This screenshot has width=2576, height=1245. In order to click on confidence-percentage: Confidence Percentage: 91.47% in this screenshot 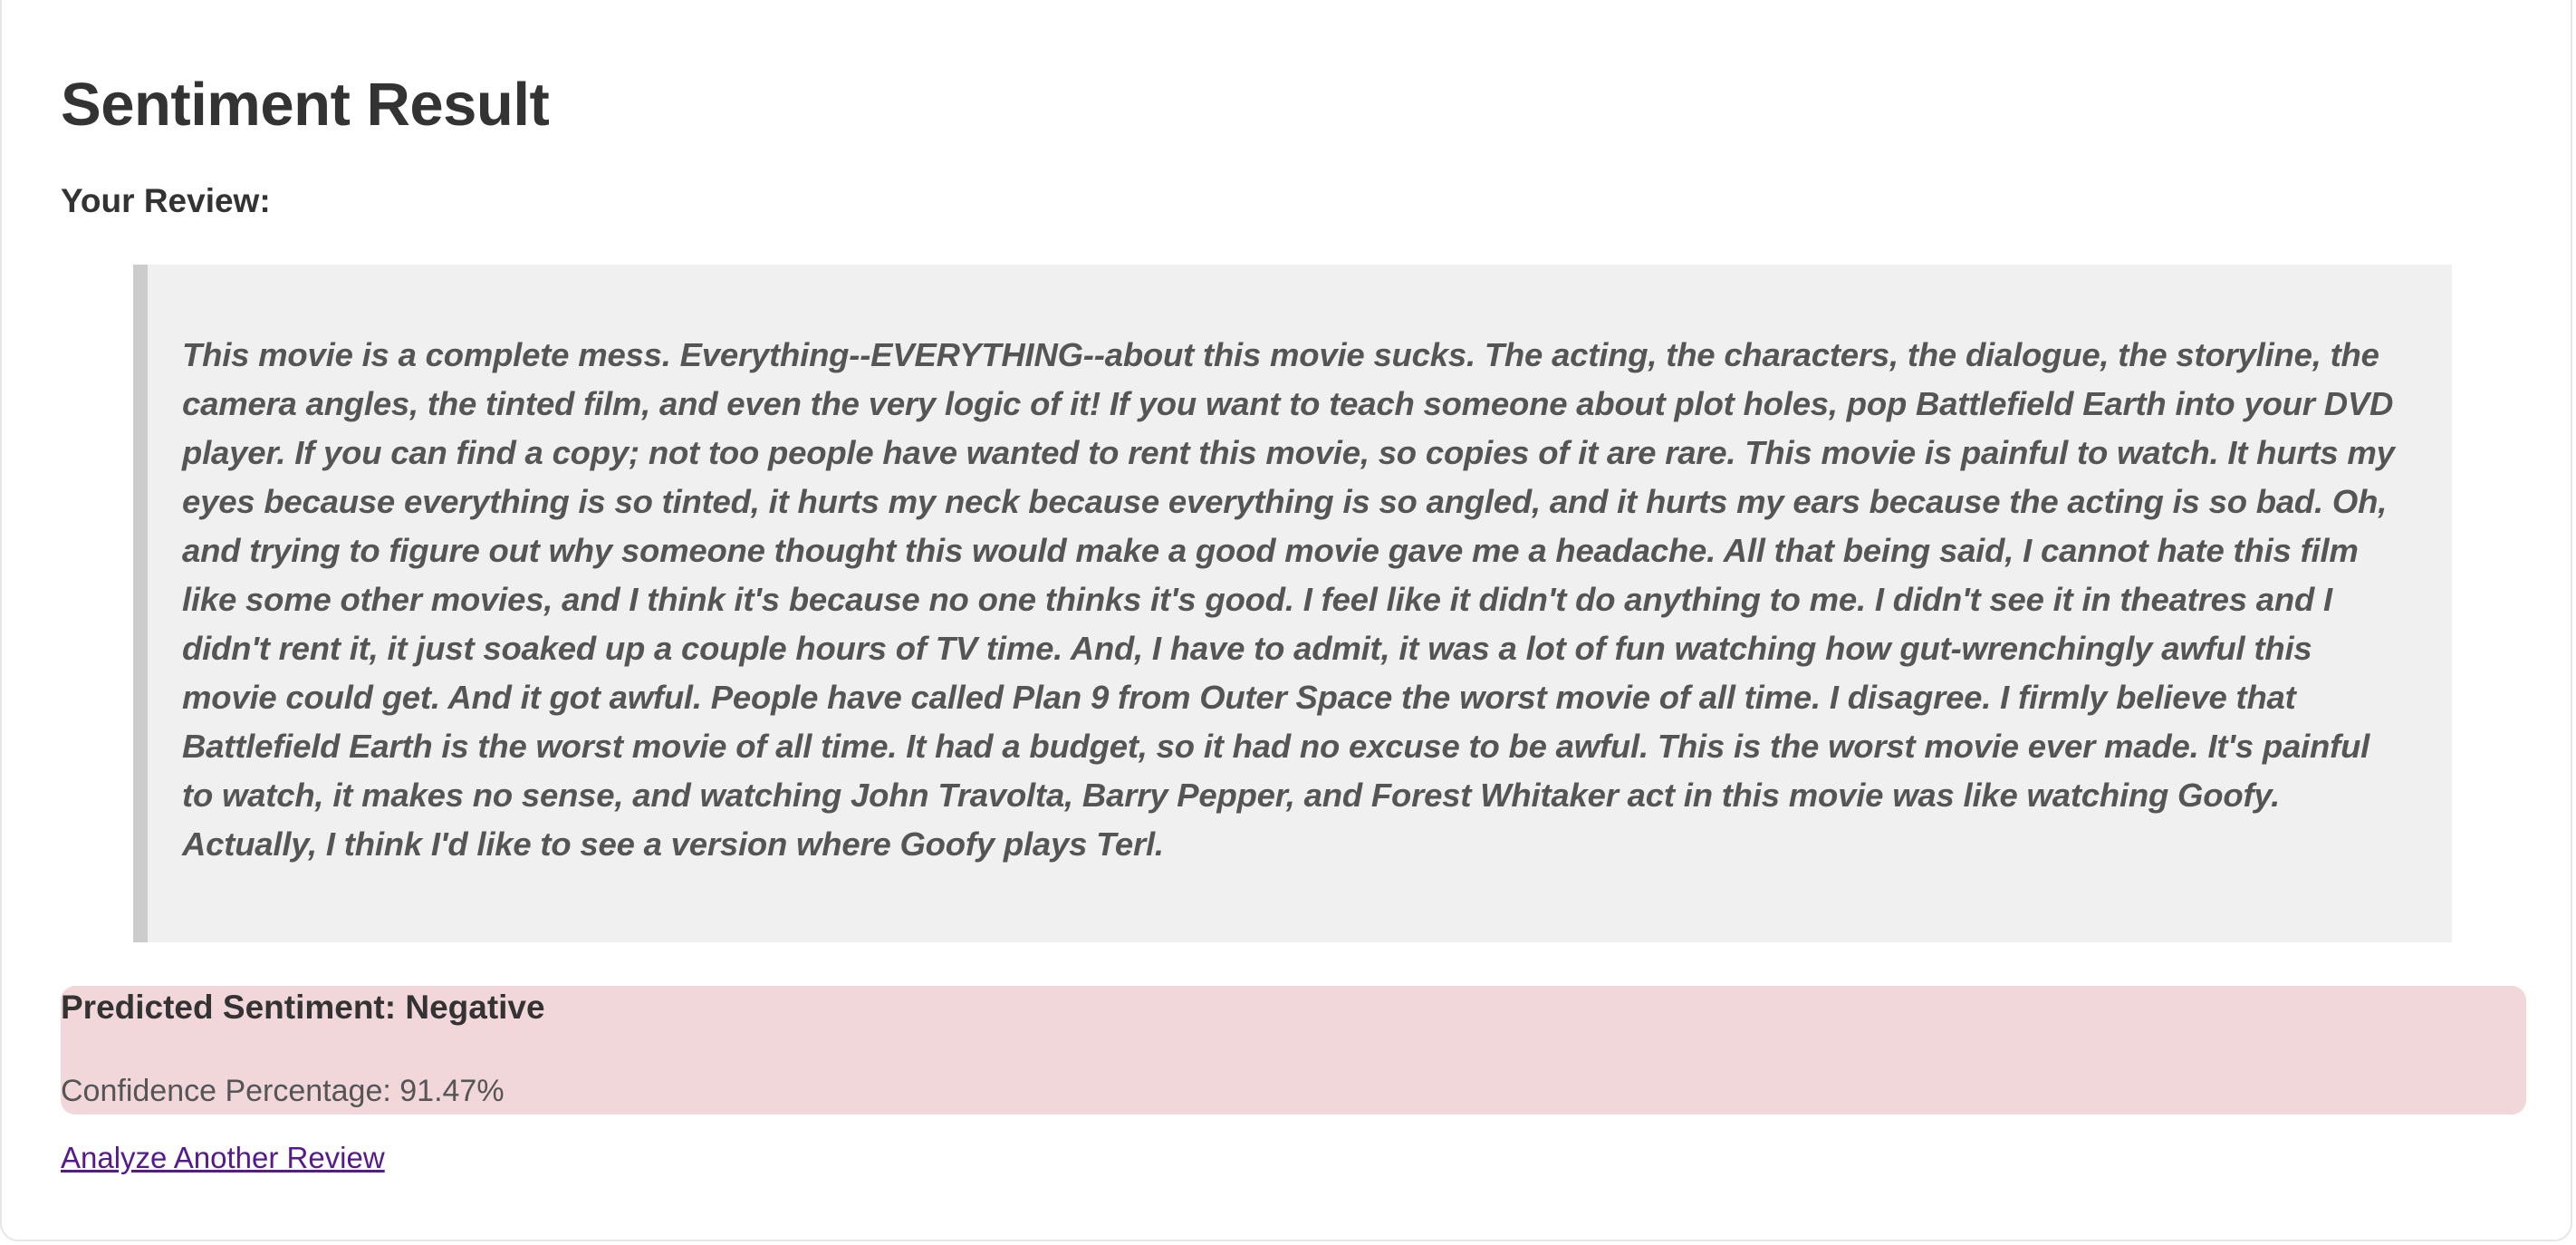, I will do `click(283, 1091)`.